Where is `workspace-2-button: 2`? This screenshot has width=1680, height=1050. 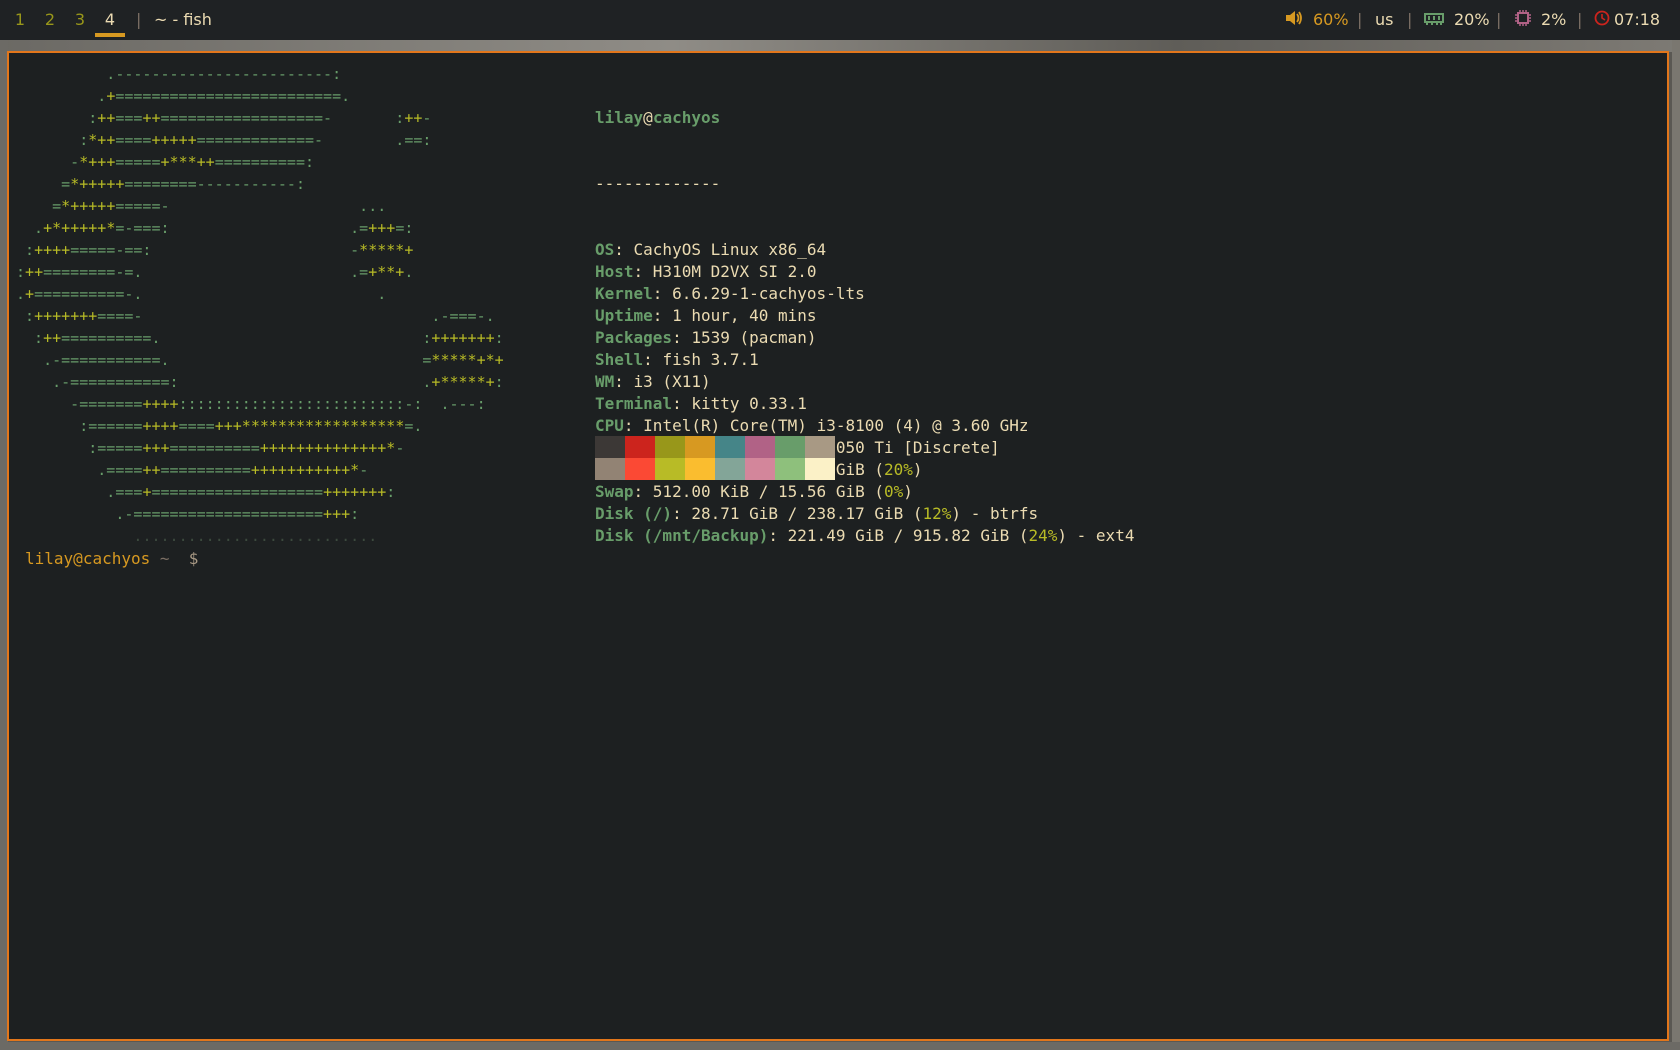 workspace-2-button: 2 is located at coordinates (50, 20).